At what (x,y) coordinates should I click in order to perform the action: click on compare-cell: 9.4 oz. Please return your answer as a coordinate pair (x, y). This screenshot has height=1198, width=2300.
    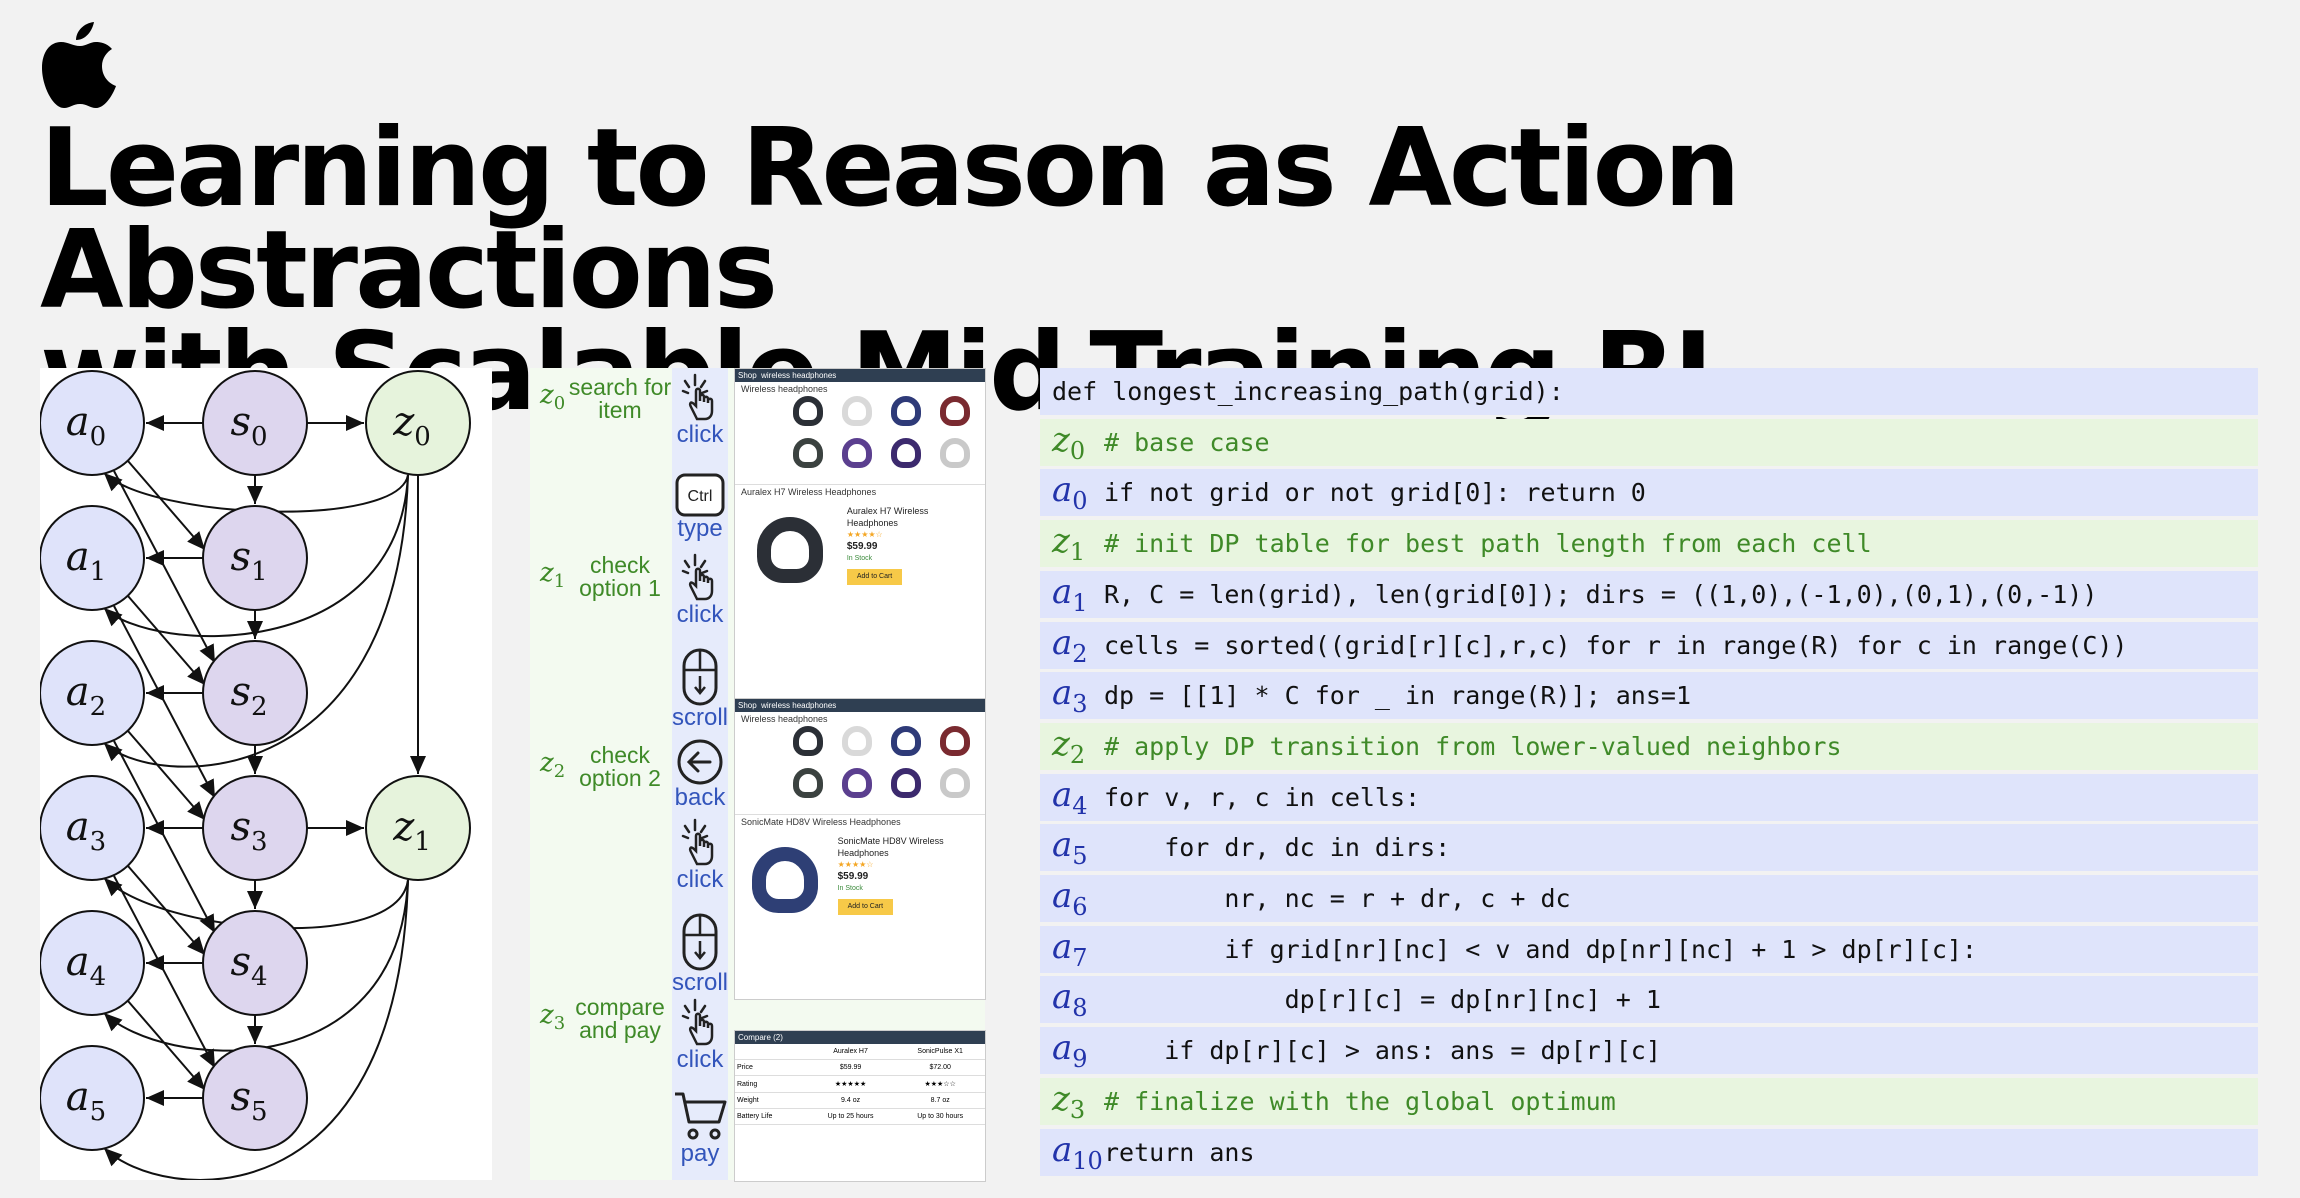
    Looking at the image, I should click on (850, 1100).